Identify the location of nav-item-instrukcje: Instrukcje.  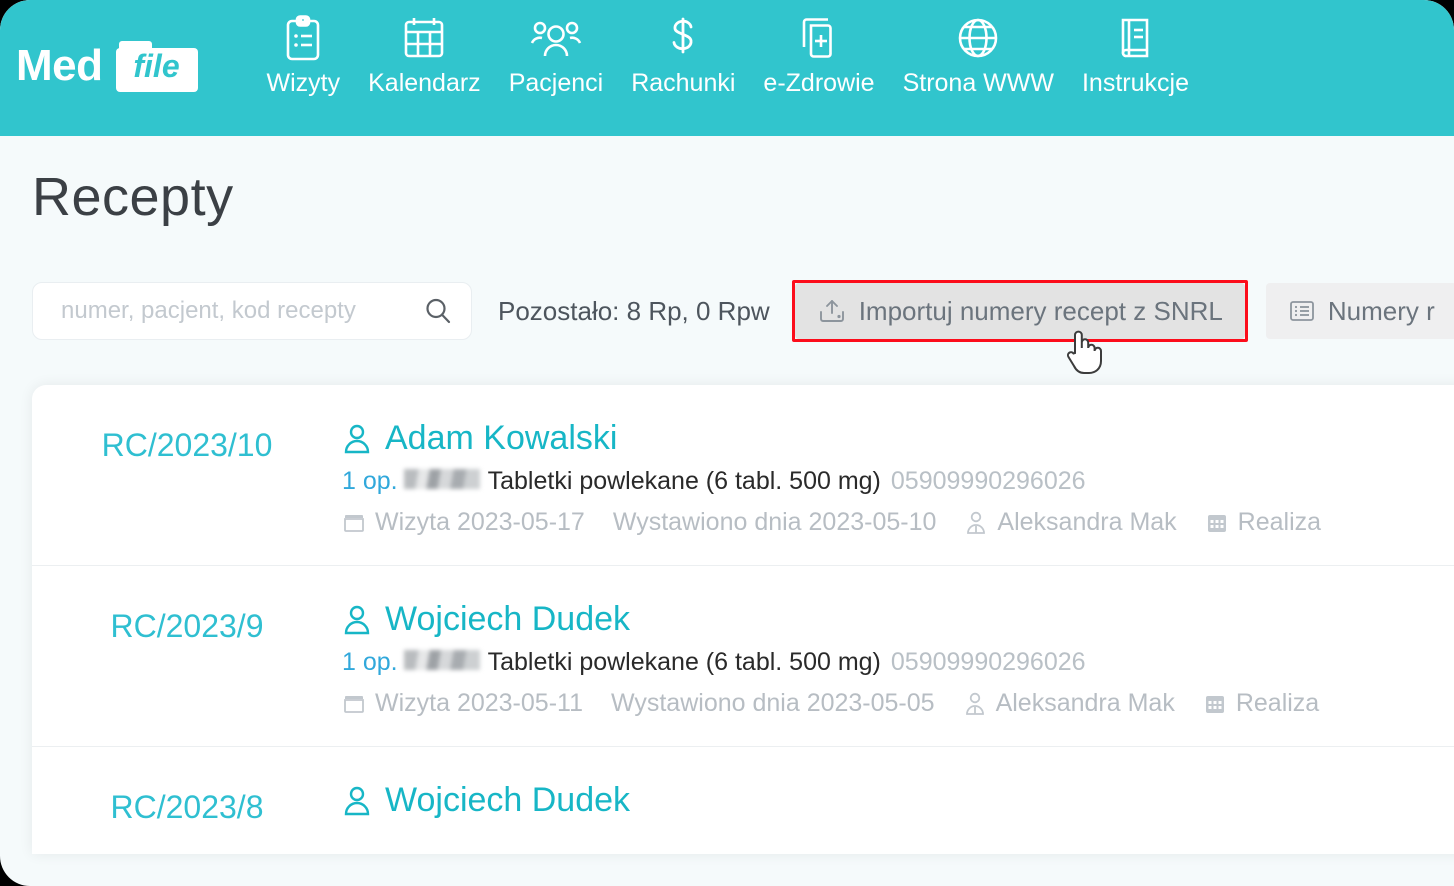
(1135, 56).